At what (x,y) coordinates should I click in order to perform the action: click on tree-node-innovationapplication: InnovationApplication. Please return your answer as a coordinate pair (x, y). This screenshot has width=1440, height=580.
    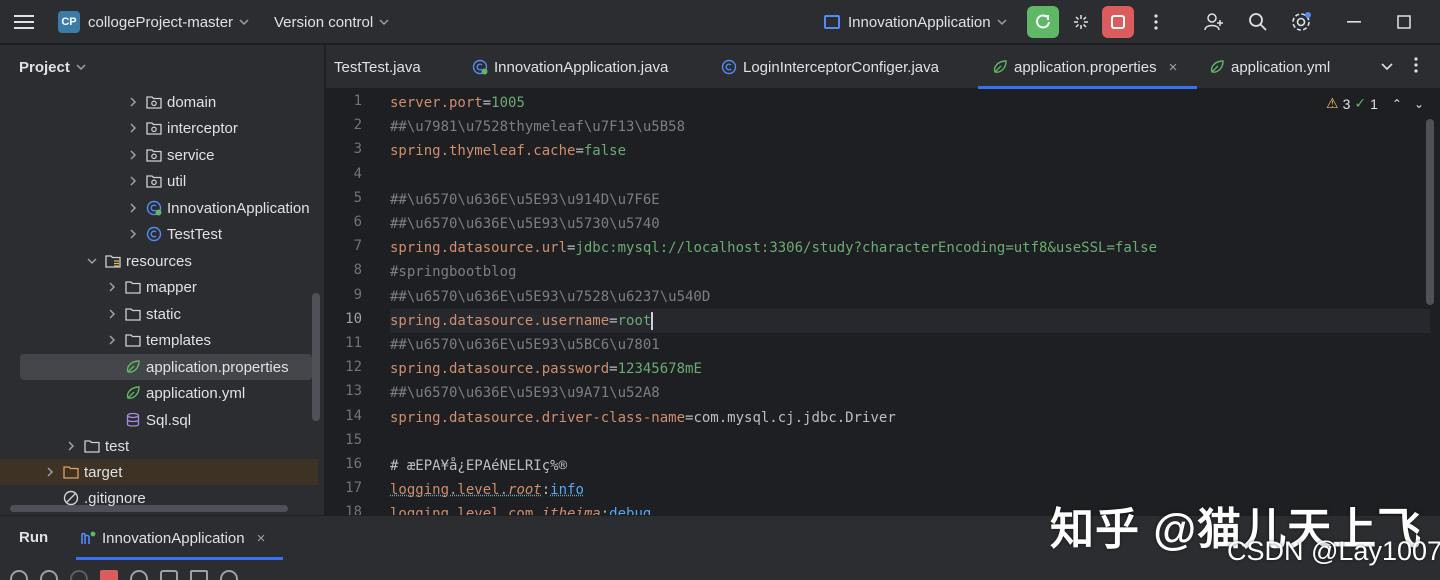
    Looking at the image, I should click on (159, 208).